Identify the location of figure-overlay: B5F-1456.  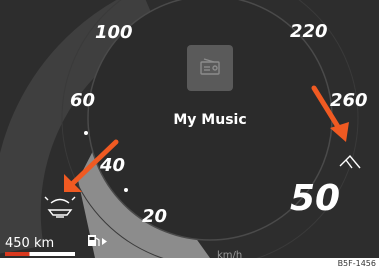
(357, 263).